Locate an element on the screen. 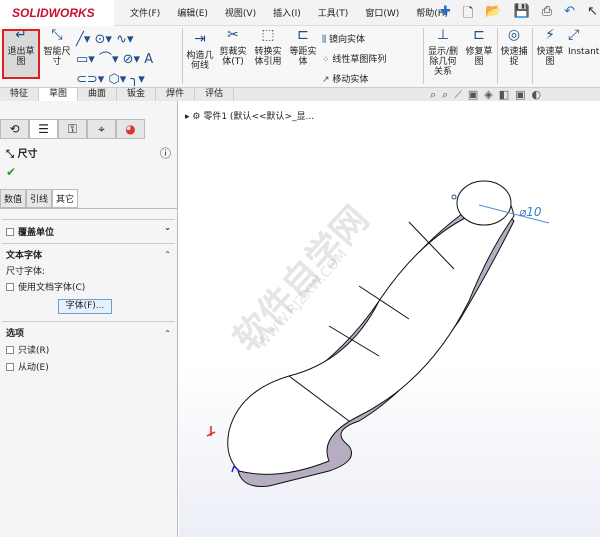 This screenshot has height=537, width=600. dimension-text: ⌀10 is located at coordinates (530, 212).